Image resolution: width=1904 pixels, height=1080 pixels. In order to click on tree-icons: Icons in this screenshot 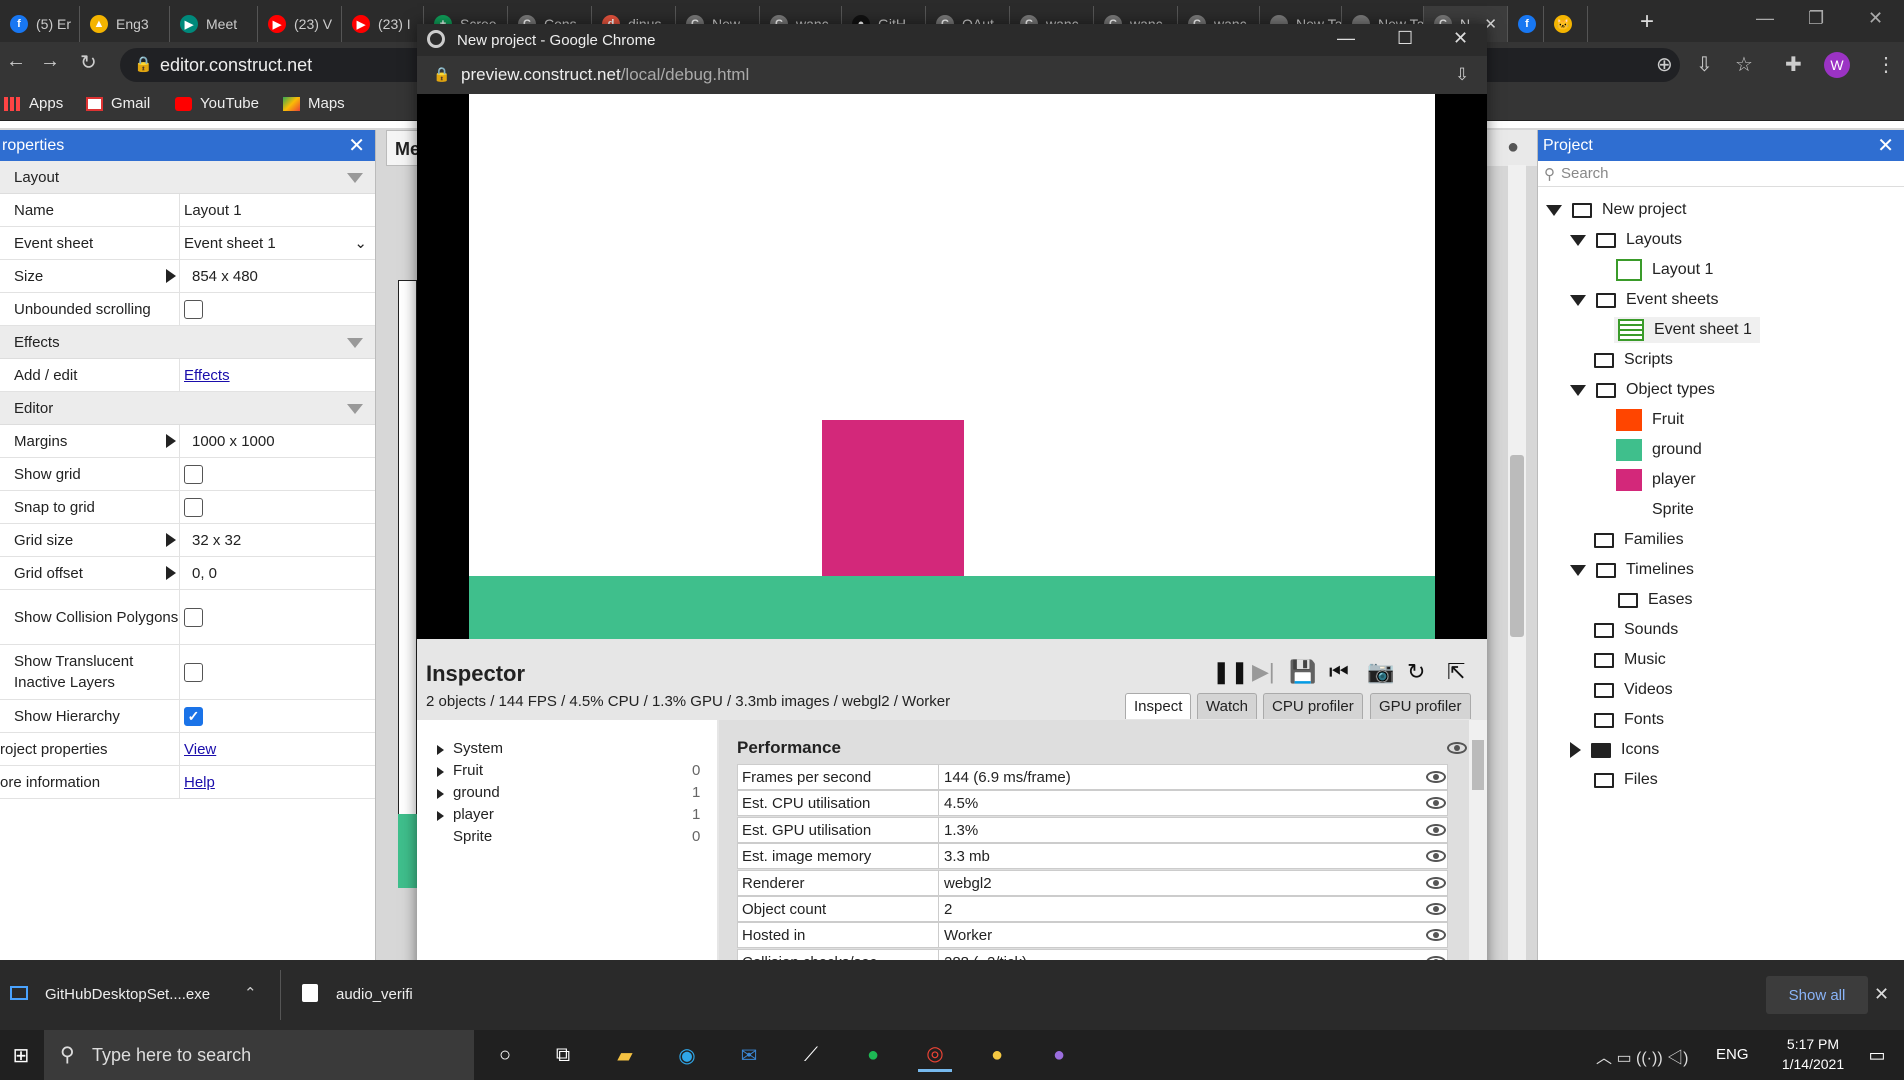, I will do `click(1614, 750)`.